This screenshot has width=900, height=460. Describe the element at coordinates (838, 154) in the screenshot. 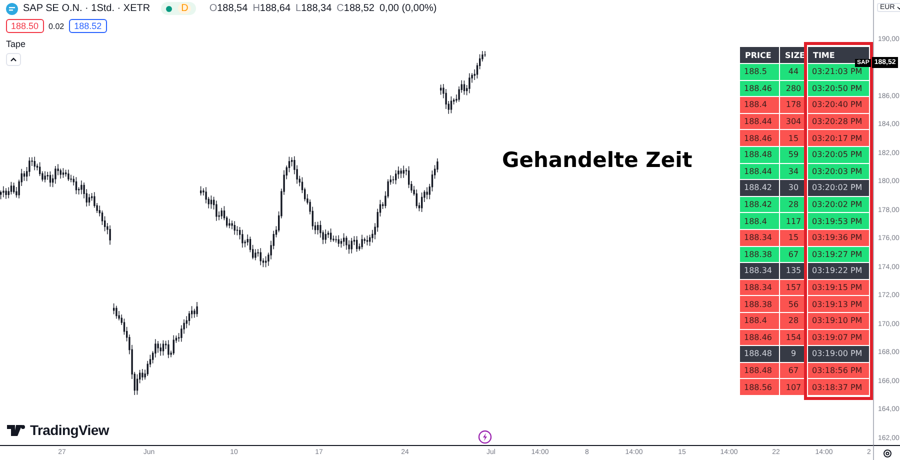

I see `table-cell: 03:20:05 PM` at that location.